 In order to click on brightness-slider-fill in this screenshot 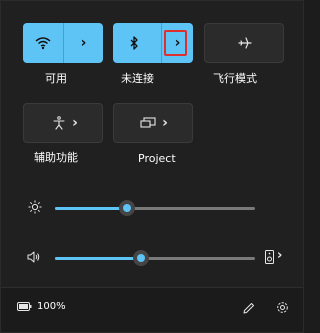, I will do `click(91, 208)`.